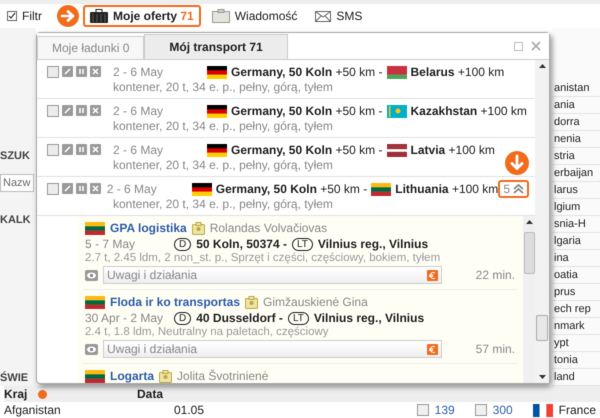 This screenshot has height=418, width=600. What do you see at coordinates (15, 156) in the screenshot?
I see `section-heading: SZUK` at bounding box center [15, 156].